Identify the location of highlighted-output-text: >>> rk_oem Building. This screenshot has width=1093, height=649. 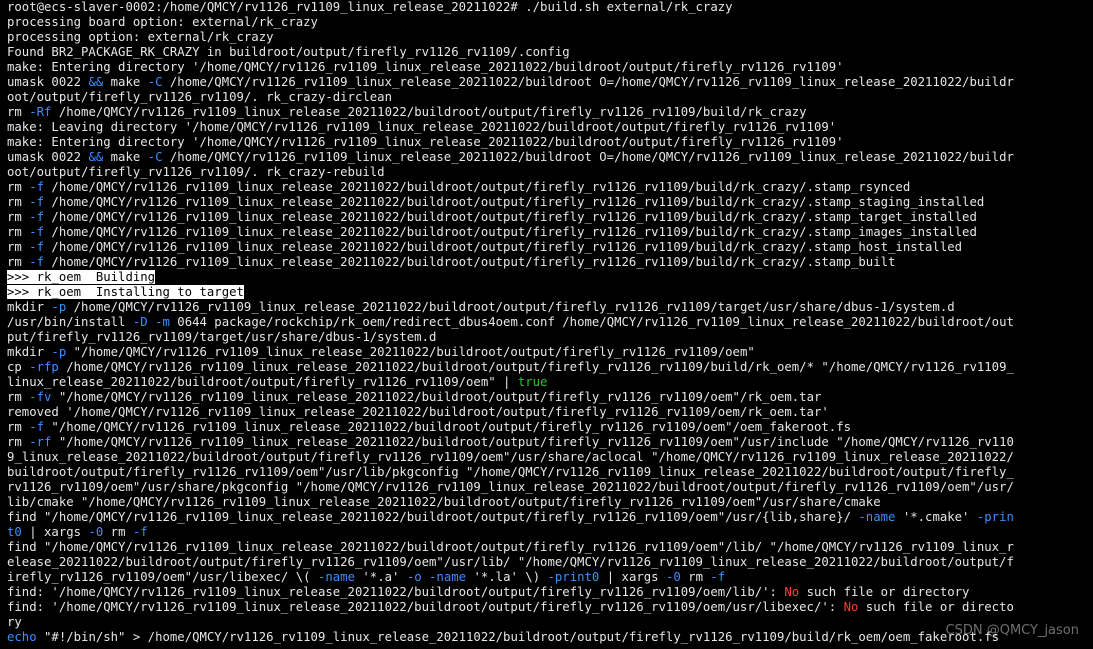
(81, 277).